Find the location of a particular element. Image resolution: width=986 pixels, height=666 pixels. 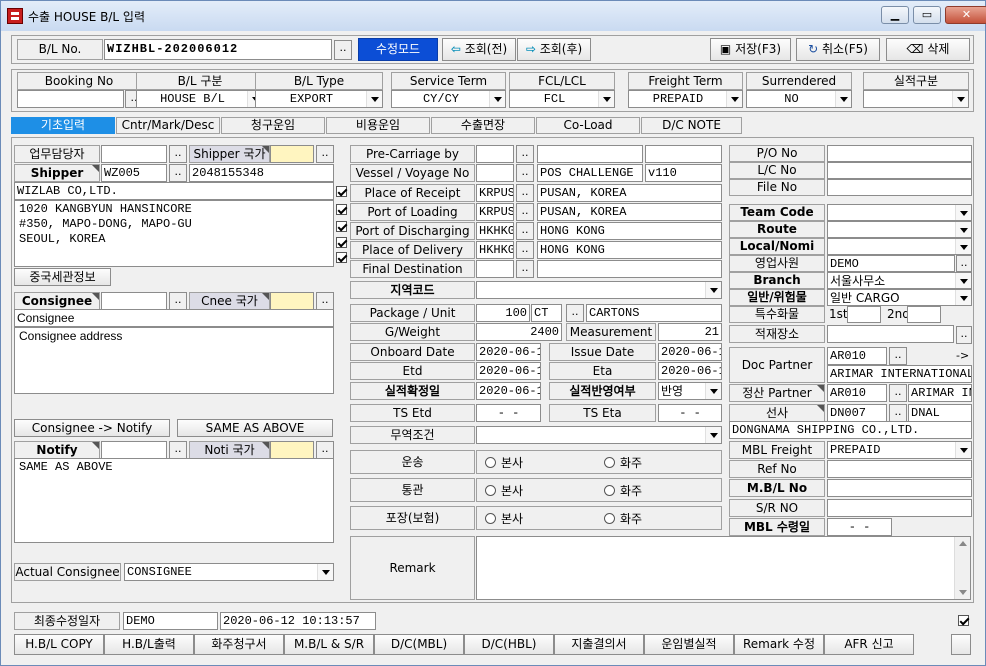

package-unit-input: CT is located at coordinates (546, 313).